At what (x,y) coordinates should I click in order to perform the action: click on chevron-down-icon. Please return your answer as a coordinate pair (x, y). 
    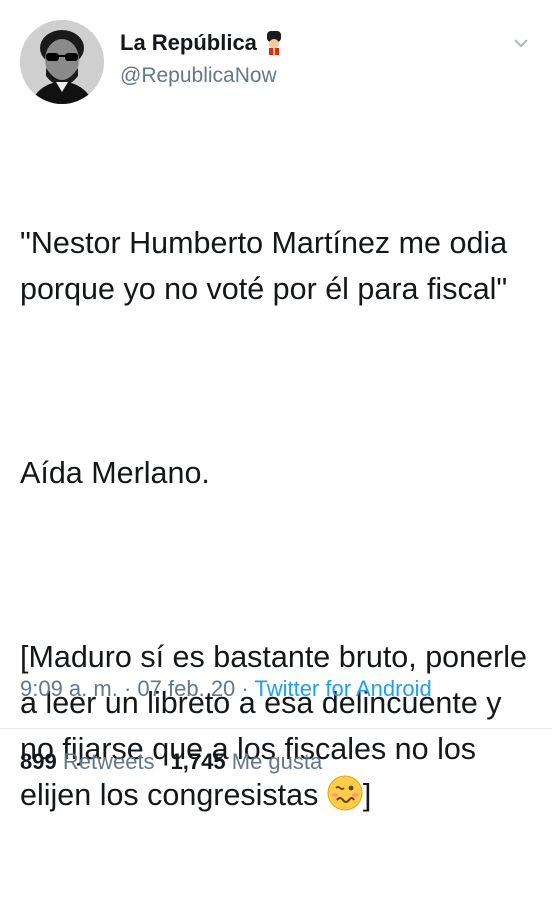
    Looking at the image, I should click on (521, 43).